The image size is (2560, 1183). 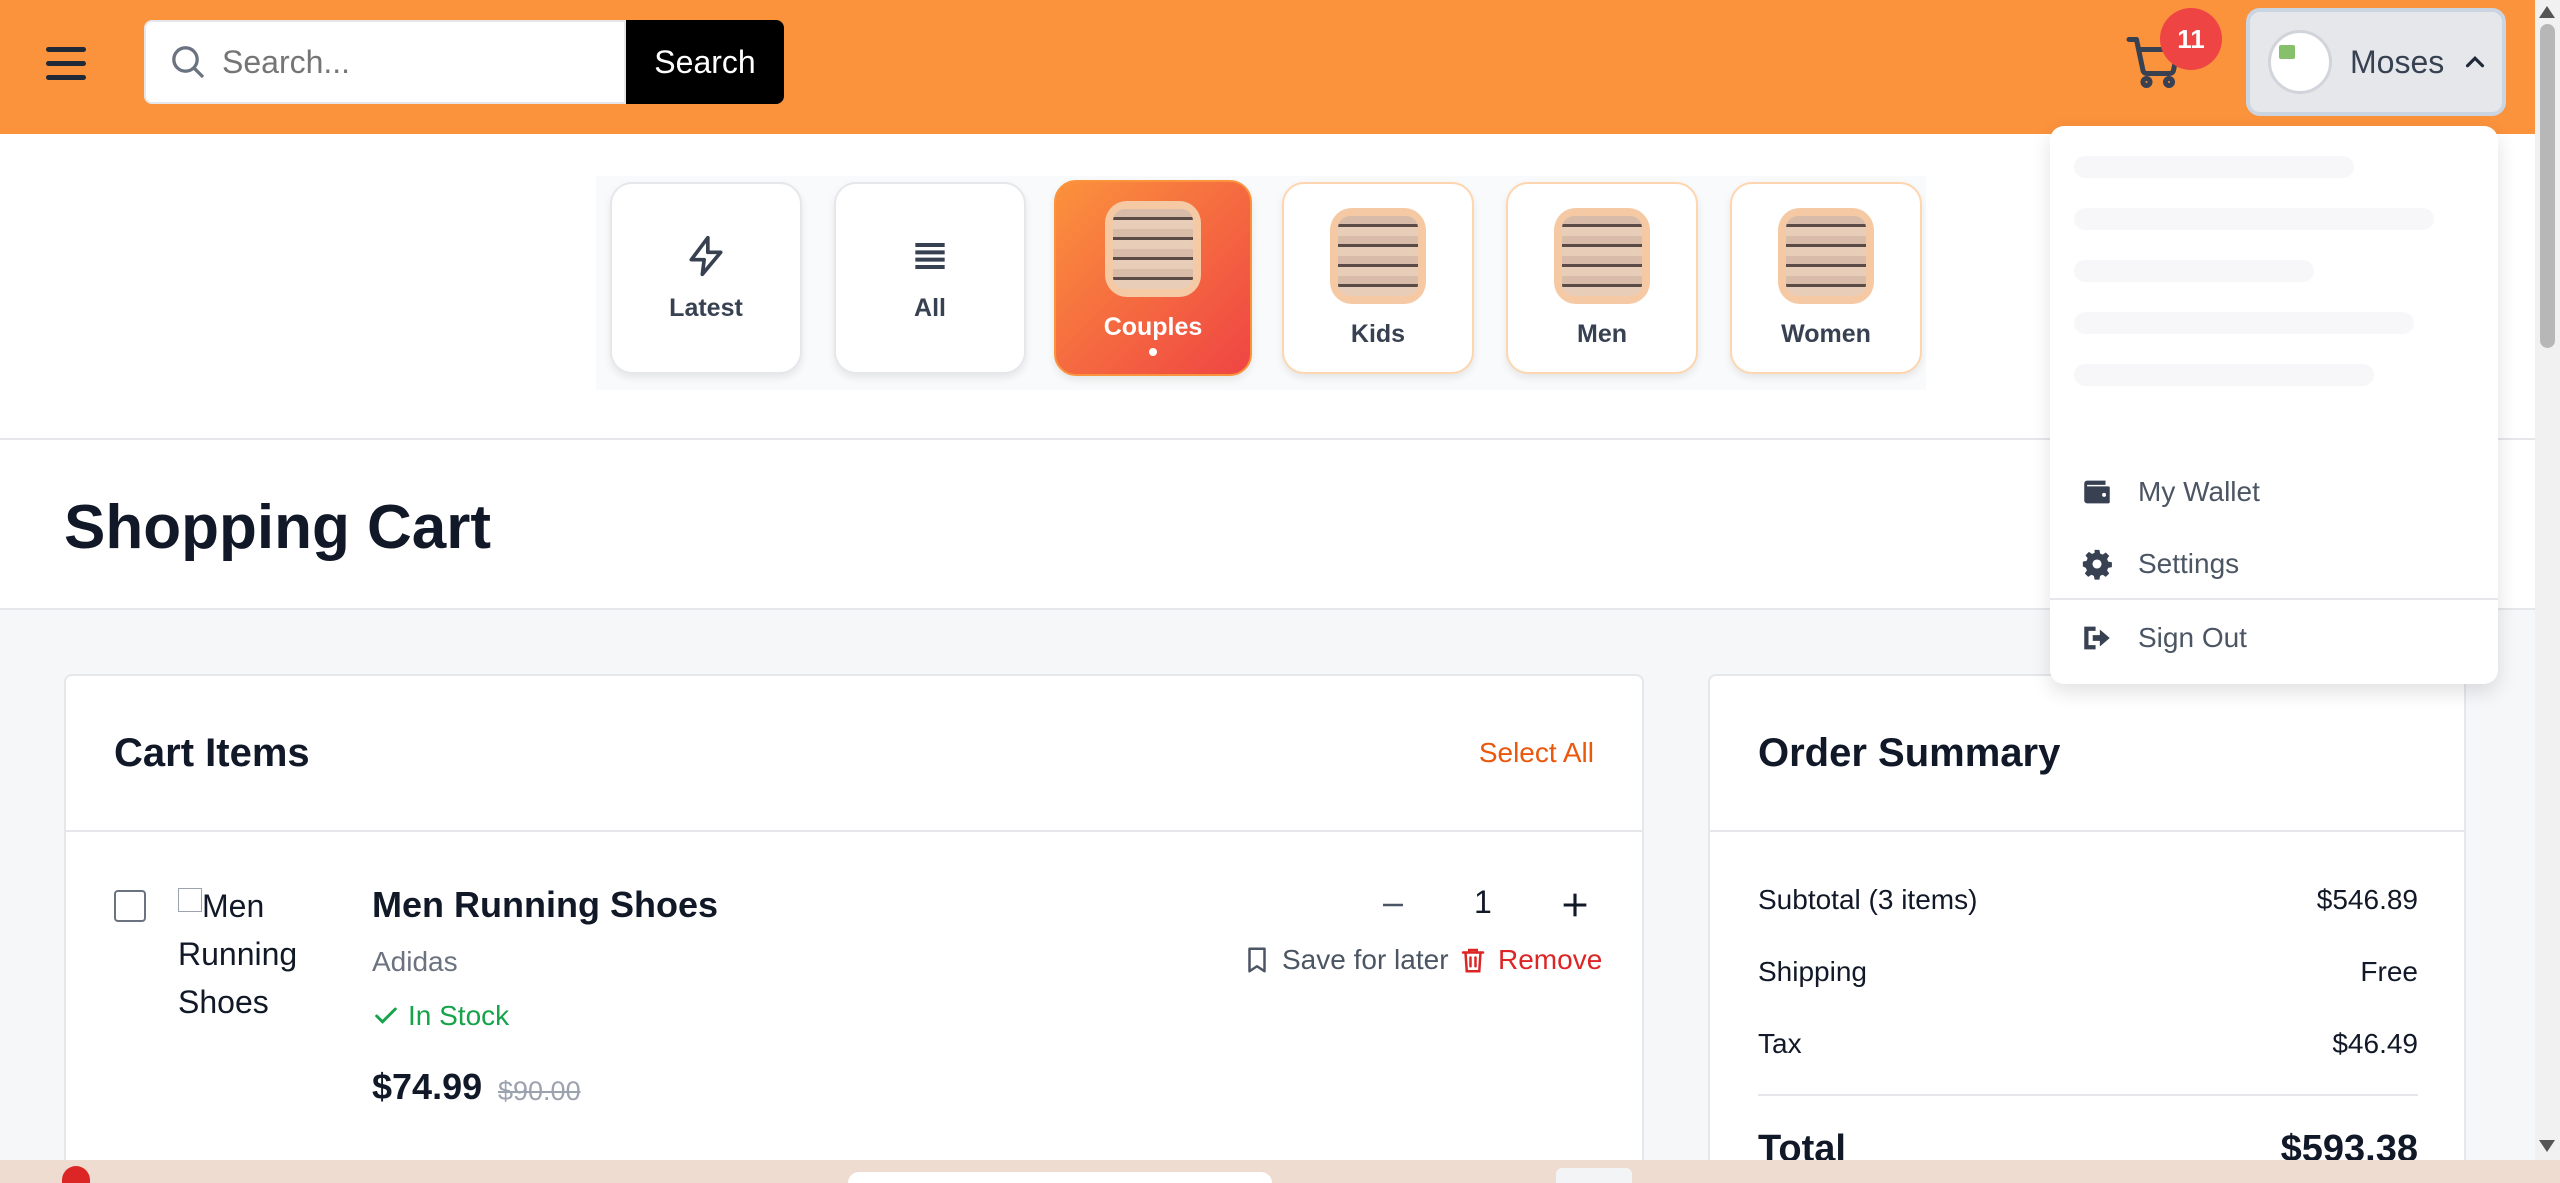 What do you see at coordinates (2097, 638) in the screenshot?
I see `sign-out-icon` at bounding box center [2097, 638].